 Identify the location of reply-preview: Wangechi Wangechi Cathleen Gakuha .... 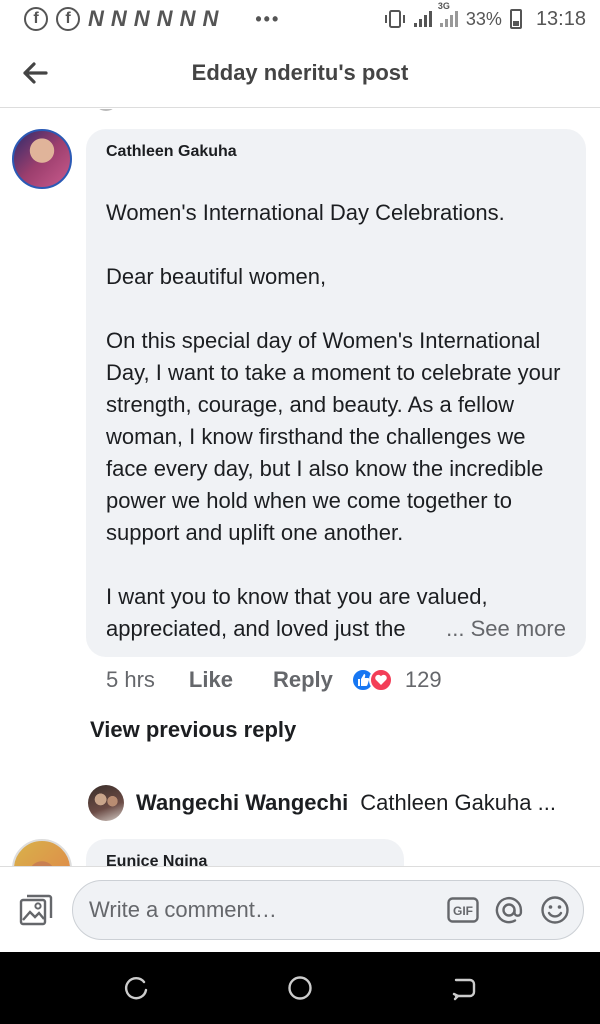
(338, 803).